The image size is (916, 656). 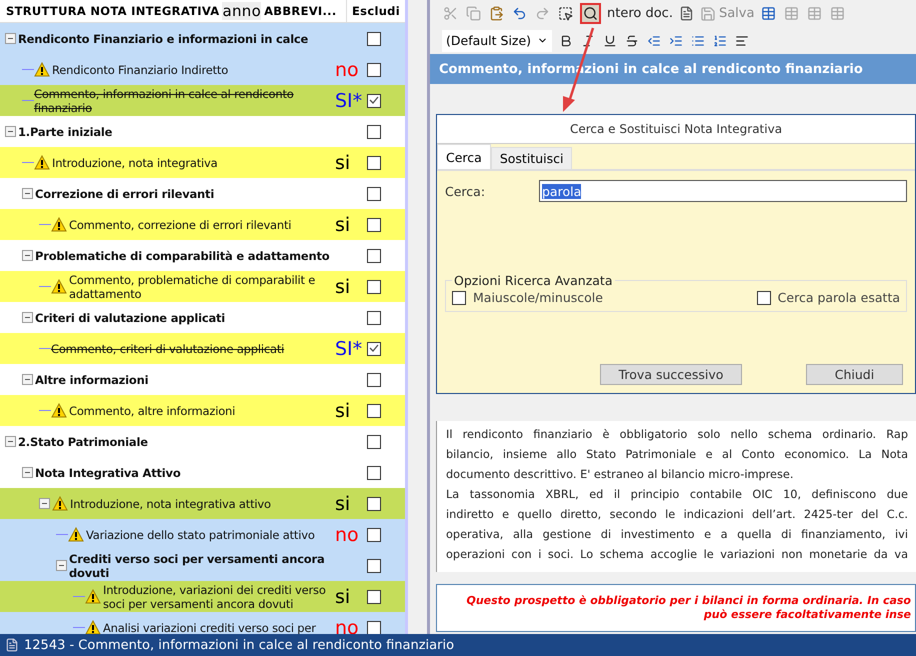 What do you see at coordinates (496, 13) in the screenshot?
I see `paste-icon` at bounding box center [496, 13].